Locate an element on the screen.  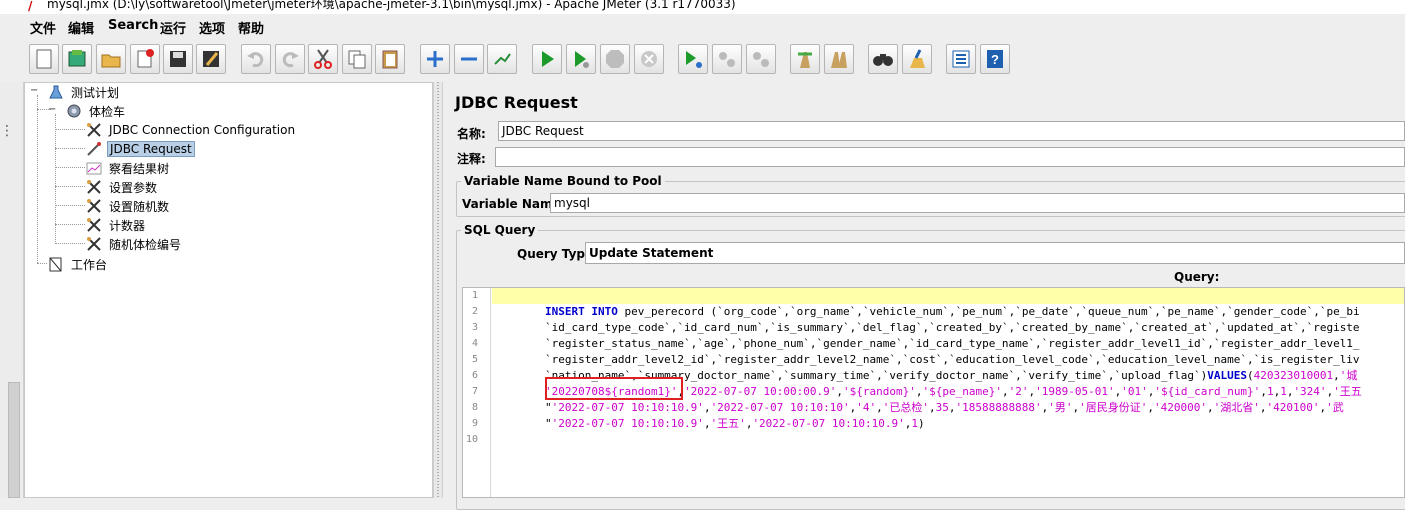
tree-item-random-pe-number: 随机体检编号 is located at coordinates (134, 244).